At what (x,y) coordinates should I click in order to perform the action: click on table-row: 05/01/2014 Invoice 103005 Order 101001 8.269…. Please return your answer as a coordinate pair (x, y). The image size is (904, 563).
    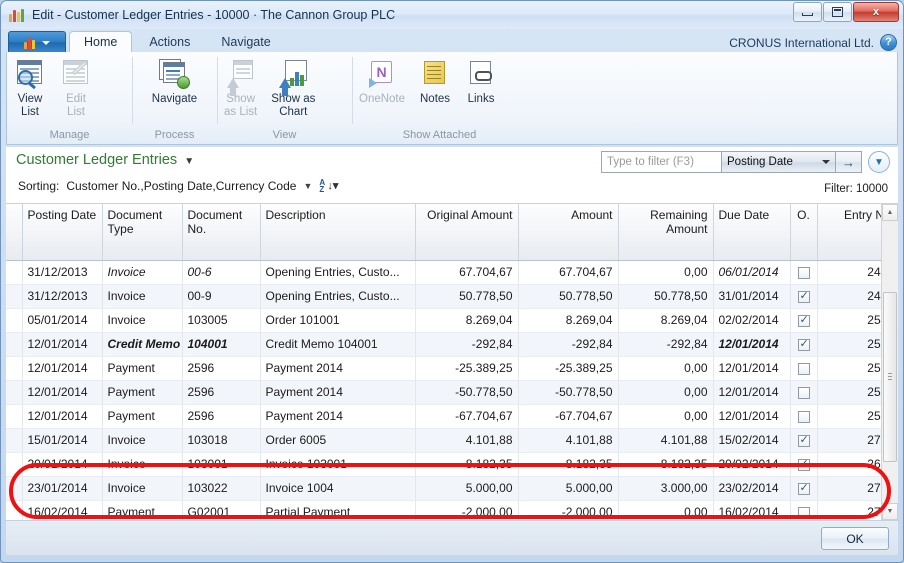
    Looking at the image, I should click on (443, 320).